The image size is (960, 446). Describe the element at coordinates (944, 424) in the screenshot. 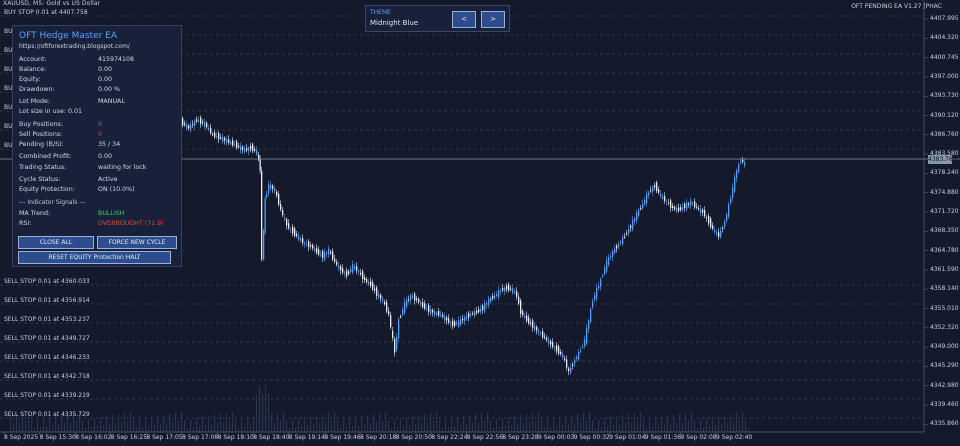

I see `y-axis-label: 4335.860` at that location.